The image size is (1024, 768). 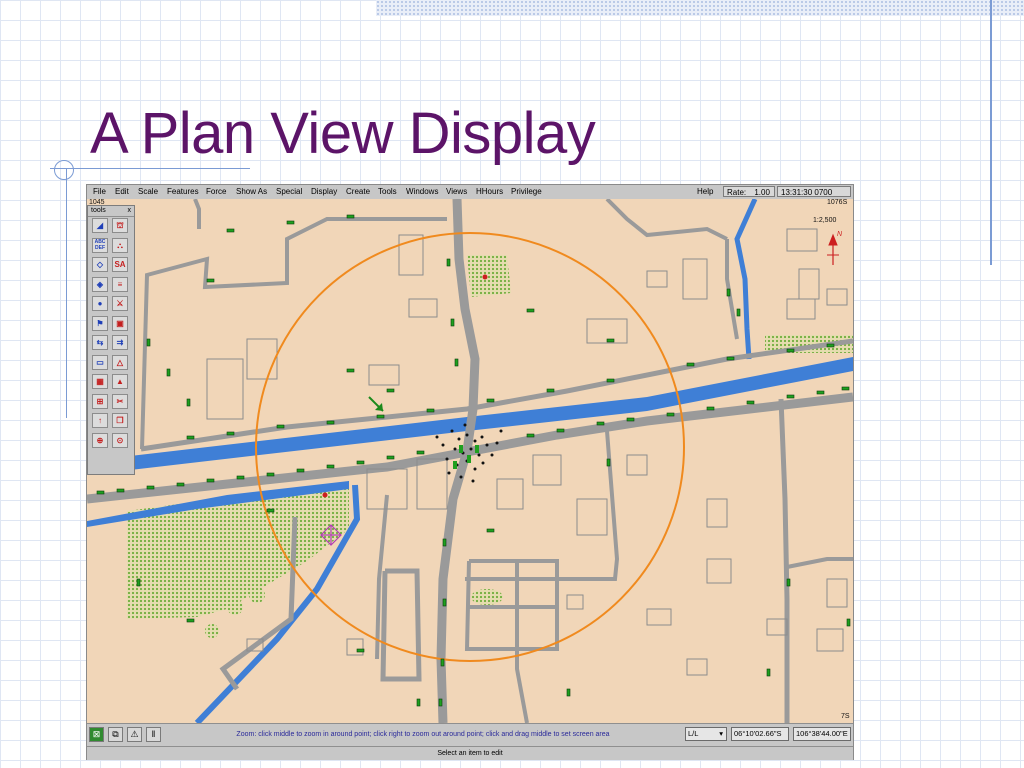 I want to click on menu-help: Help, so click(x=705, y=192).